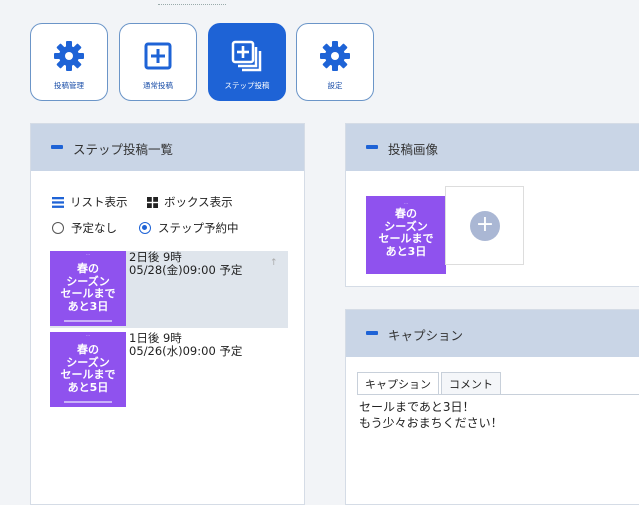  I want to click on panel-title: キャプション, so click(426, 335).